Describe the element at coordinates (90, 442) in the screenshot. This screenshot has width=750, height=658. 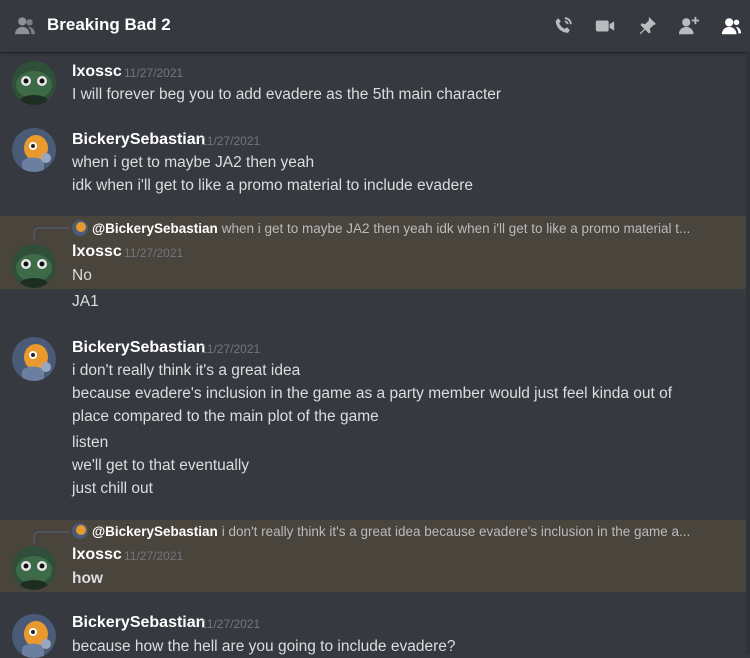
I see `message-text: listen` at that location.